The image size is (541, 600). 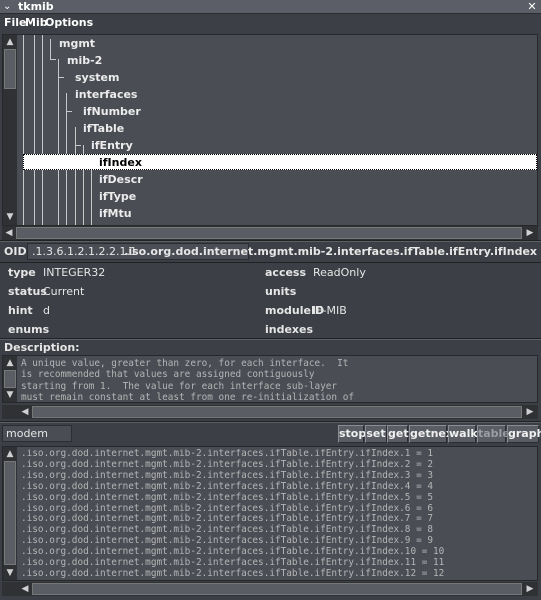 What do you see at coordinates (289, 329) in the screenshot?
I see `indexes-label: indexes` at bounding box center [289, 329].